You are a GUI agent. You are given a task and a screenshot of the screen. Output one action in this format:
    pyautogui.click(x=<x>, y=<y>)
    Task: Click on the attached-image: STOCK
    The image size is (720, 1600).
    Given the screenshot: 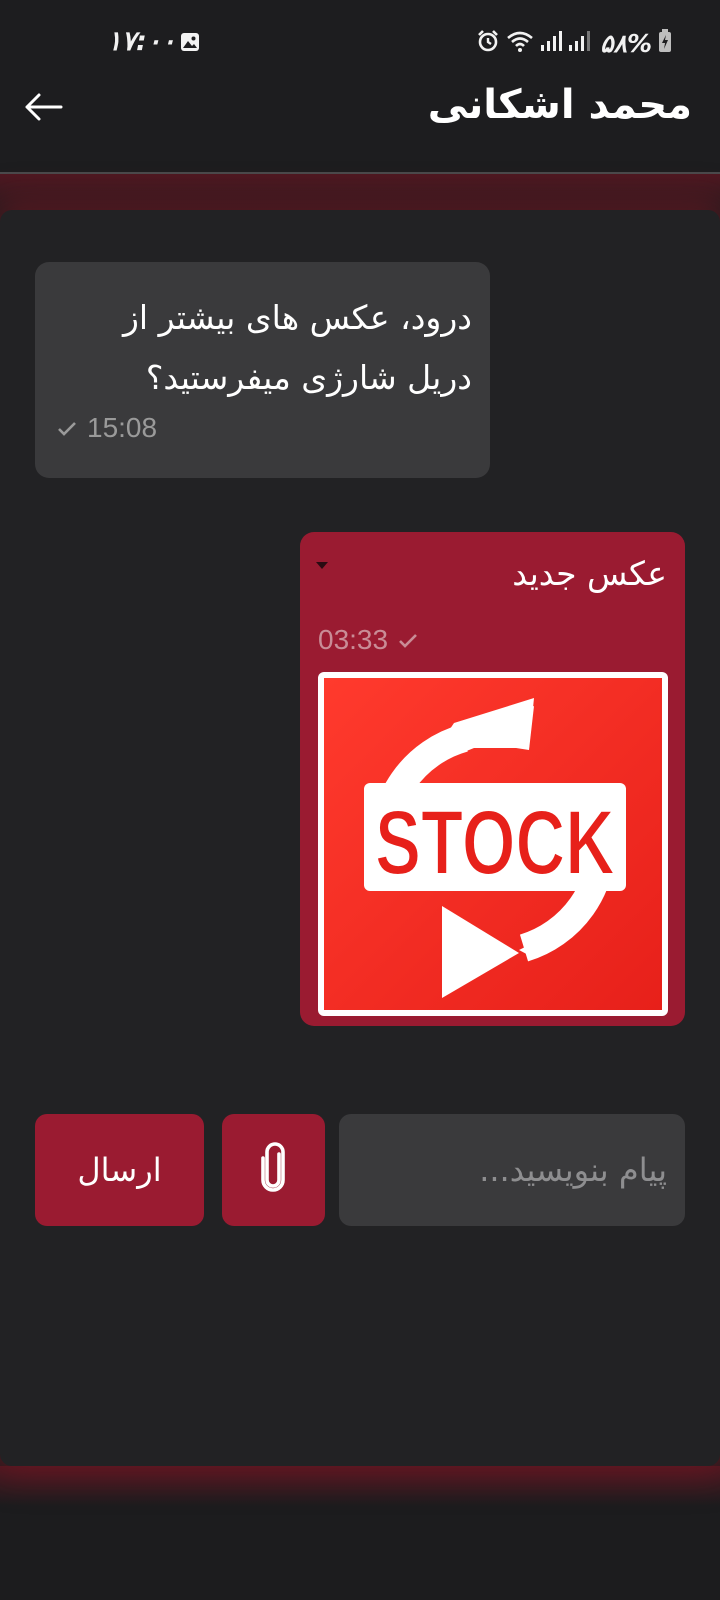 What is the action you would take?
    pyautogui.click(x=493, y=844)
    